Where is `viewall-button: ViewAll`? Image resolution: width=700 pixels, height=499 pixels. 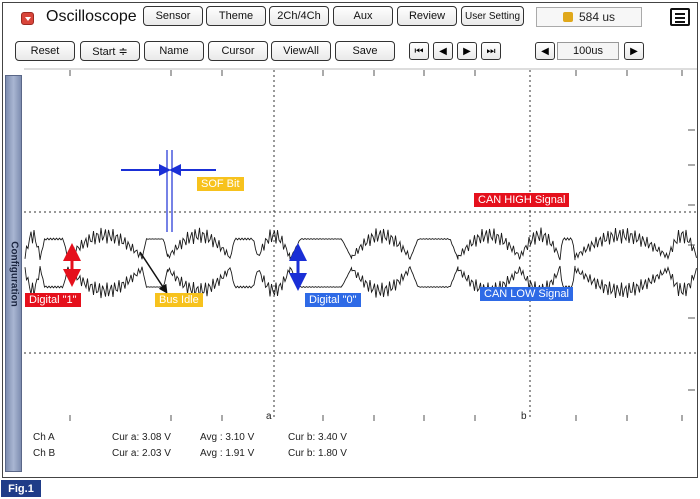 viewall-button: ViewAll is located at coordinates (301, 51).